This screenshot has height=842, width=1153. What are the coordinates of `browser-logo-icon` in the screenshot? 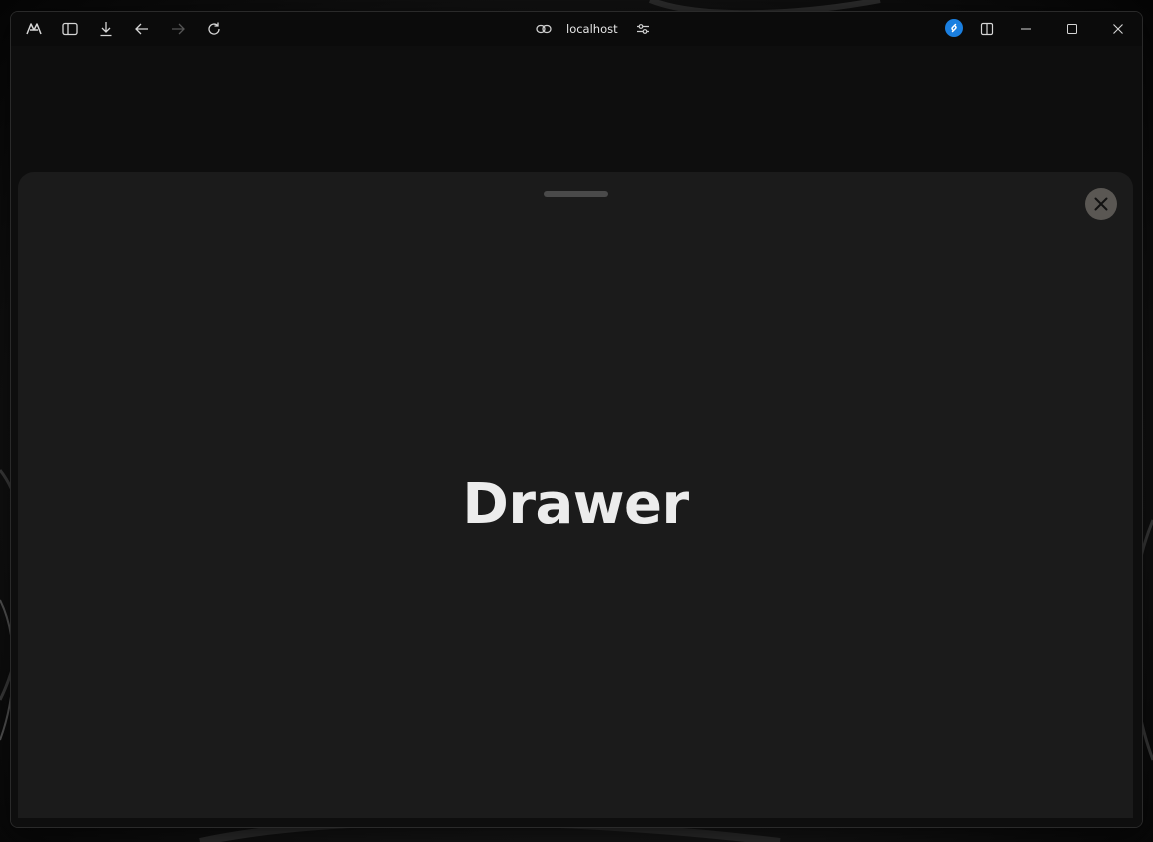 It's located at (34, 29).